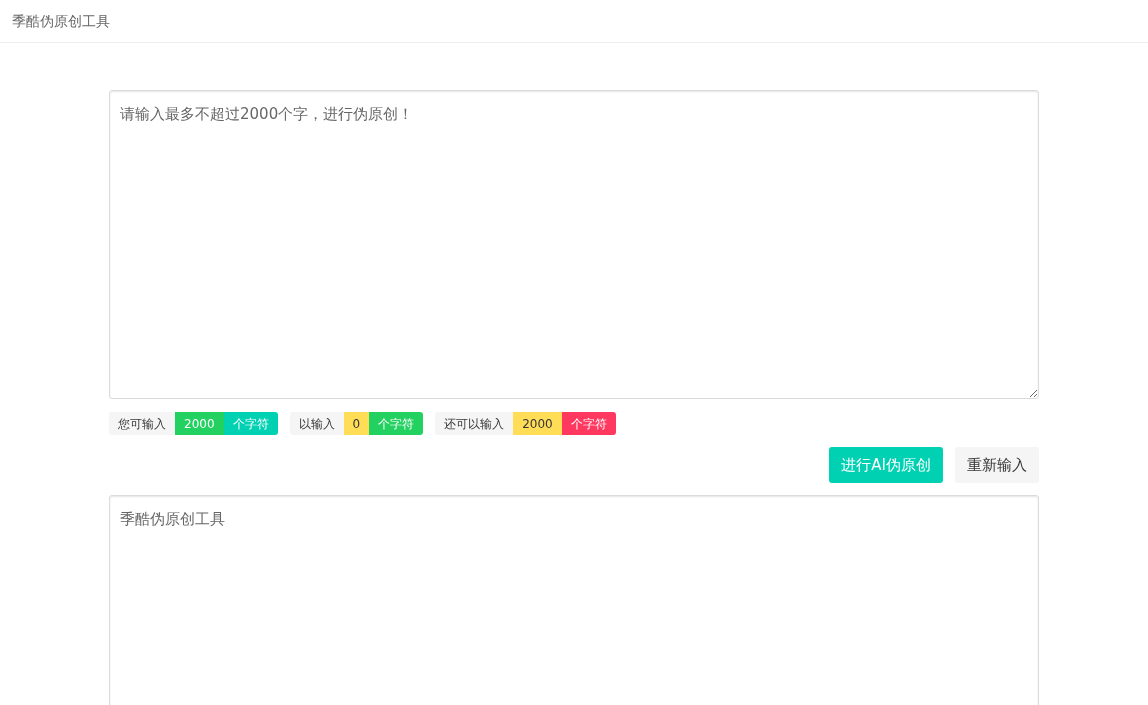  I want to click on counter-label: 还可以输入, so click(474, 423).